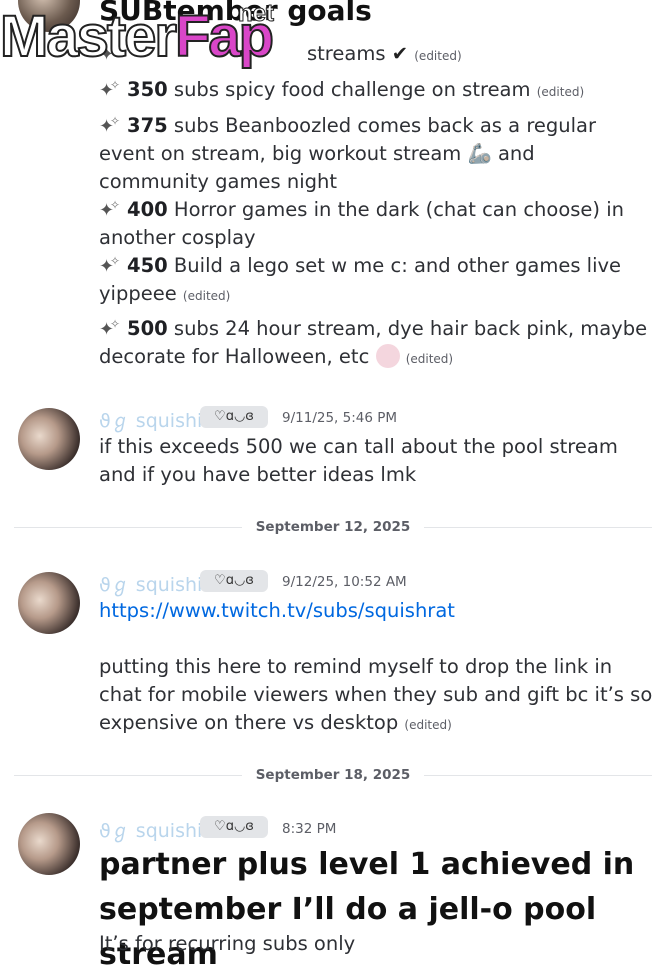 Image resolution: width=666 pixels, height=977 pixels. What do you see at coordinates (333, 775) in the screenshot?
I see `date-divider-label: September 18, 2025` at bounding box center [333, 775].